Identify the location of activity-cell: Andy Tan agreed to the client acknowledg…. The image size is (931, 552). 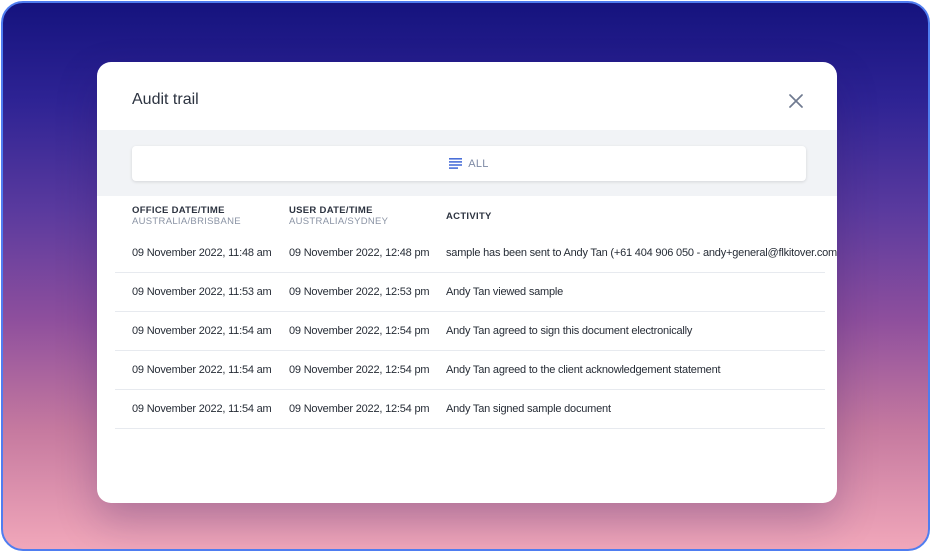
(583, 370).